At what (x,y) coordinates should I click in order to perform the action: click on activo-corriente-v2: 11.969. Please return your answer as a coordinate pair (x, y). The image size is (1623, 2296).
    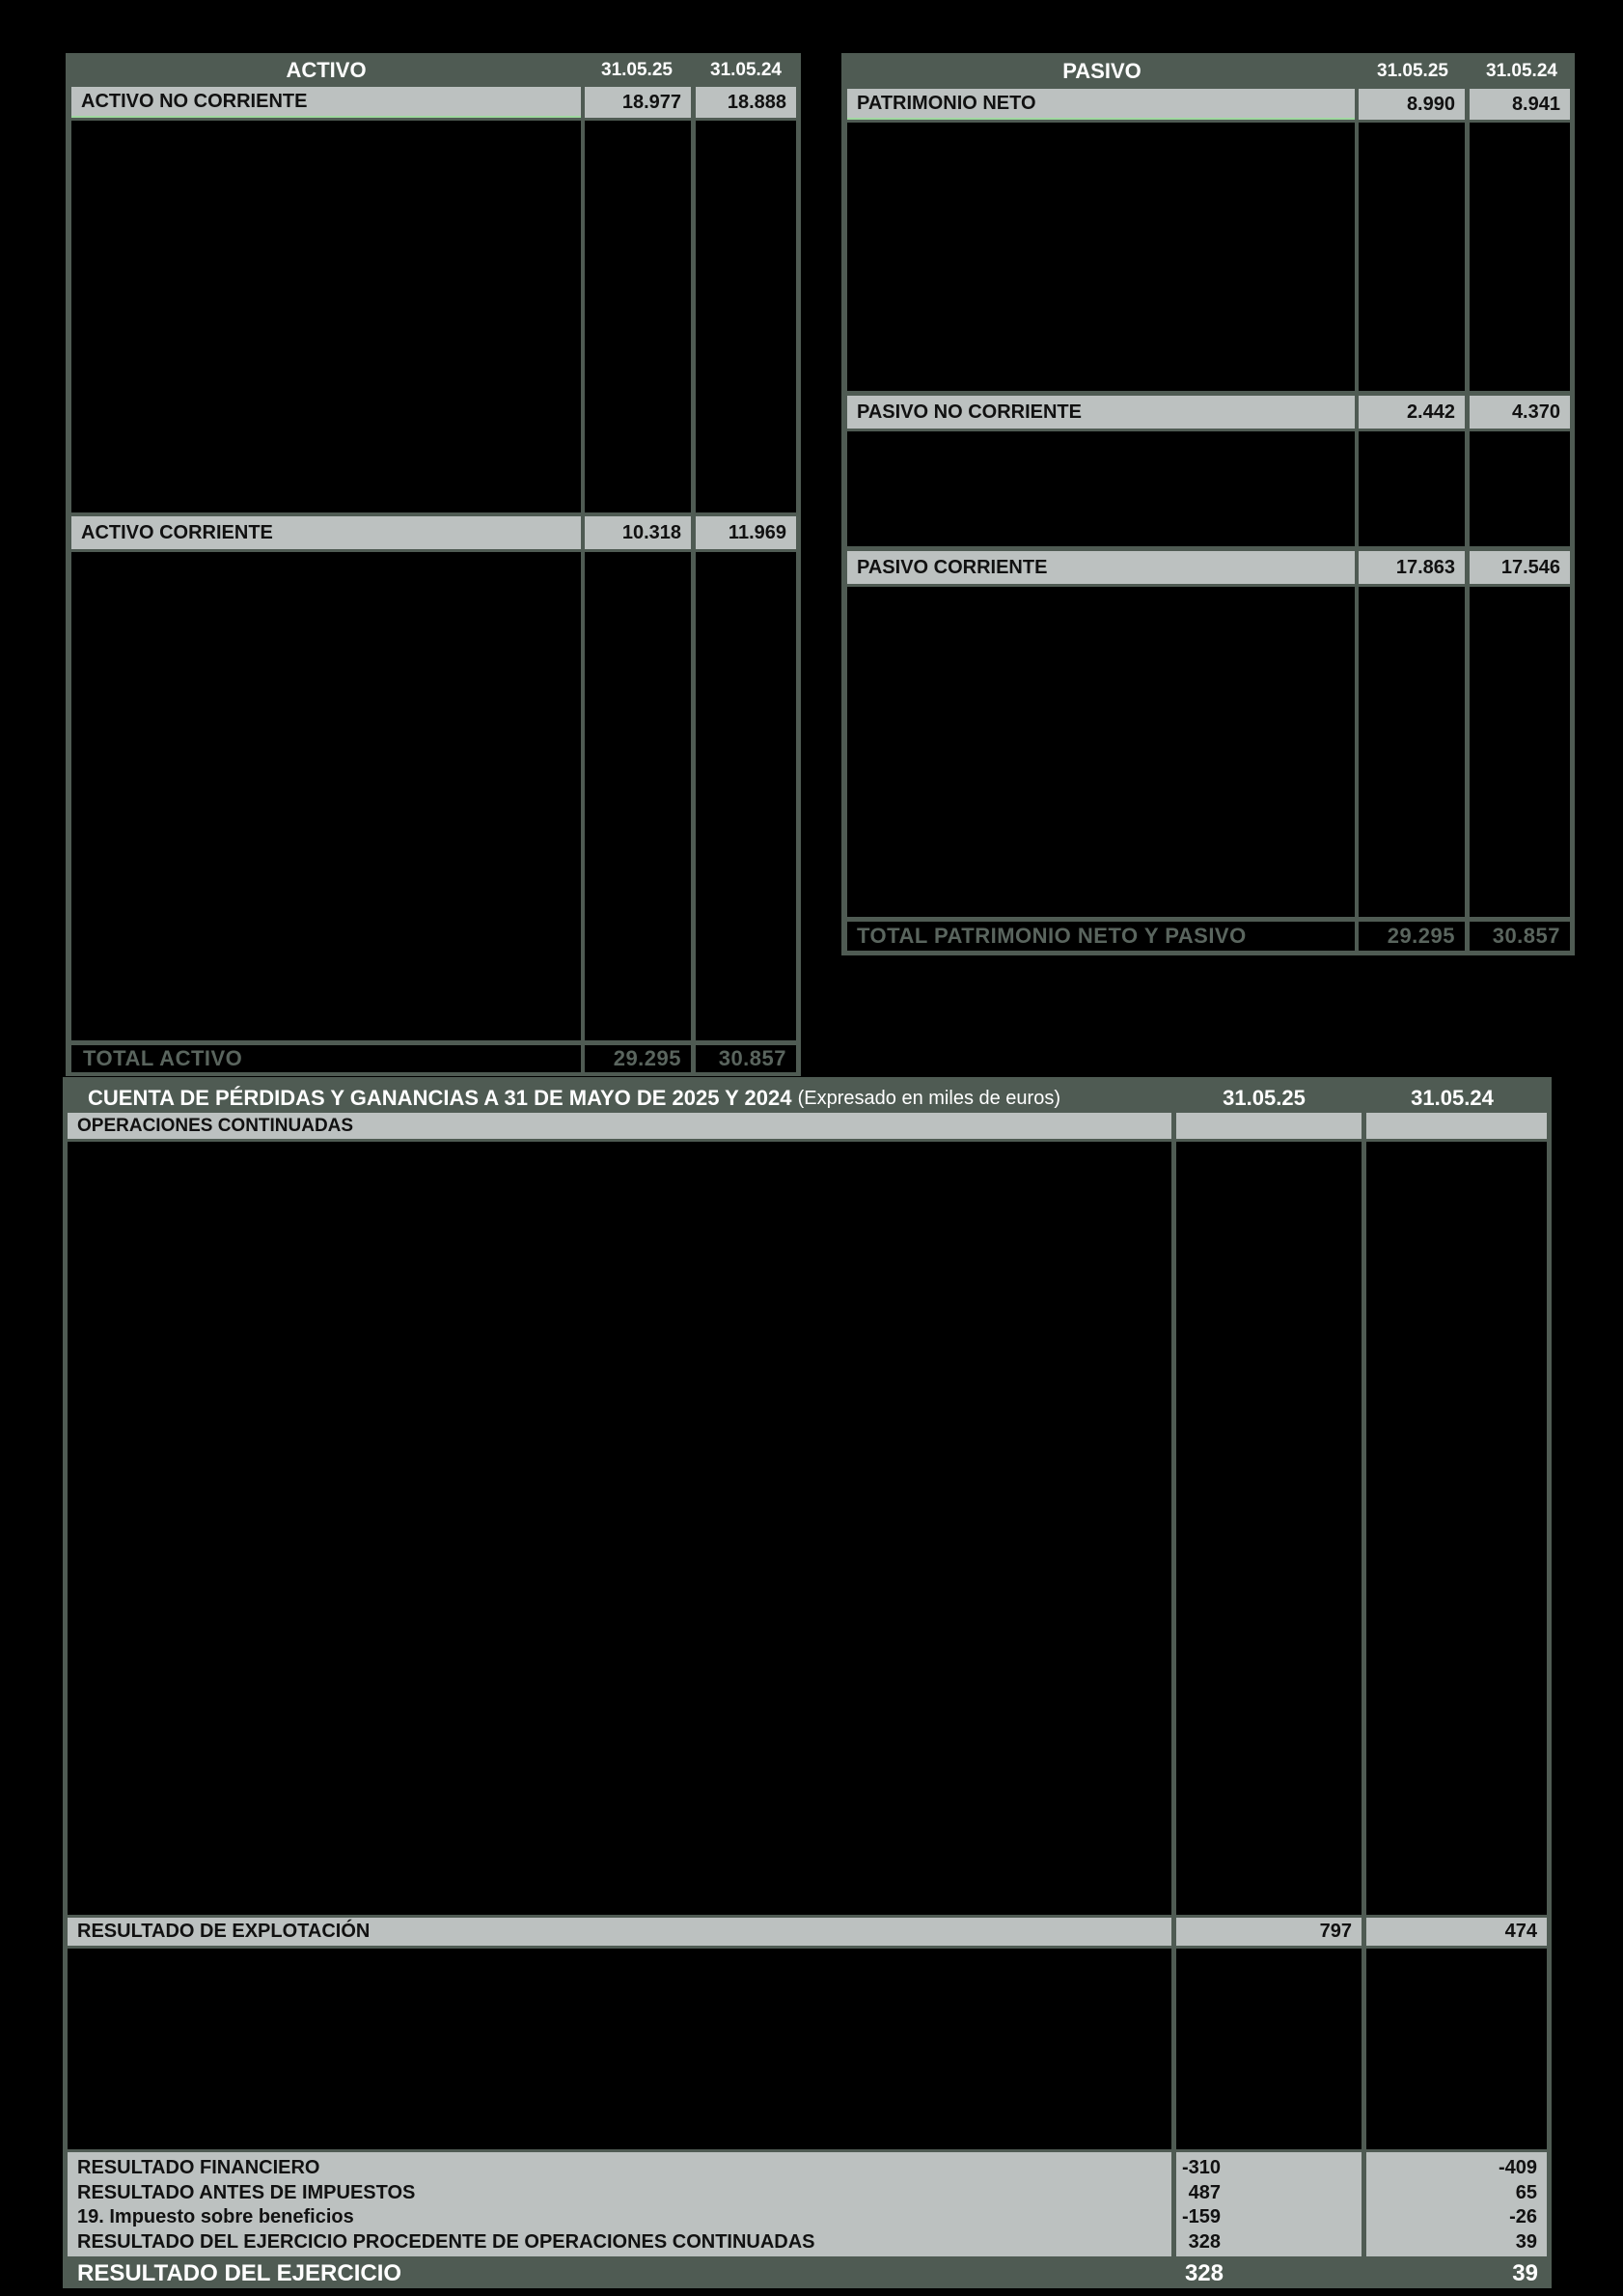
    Looking at the image, I should click on (746, 532).